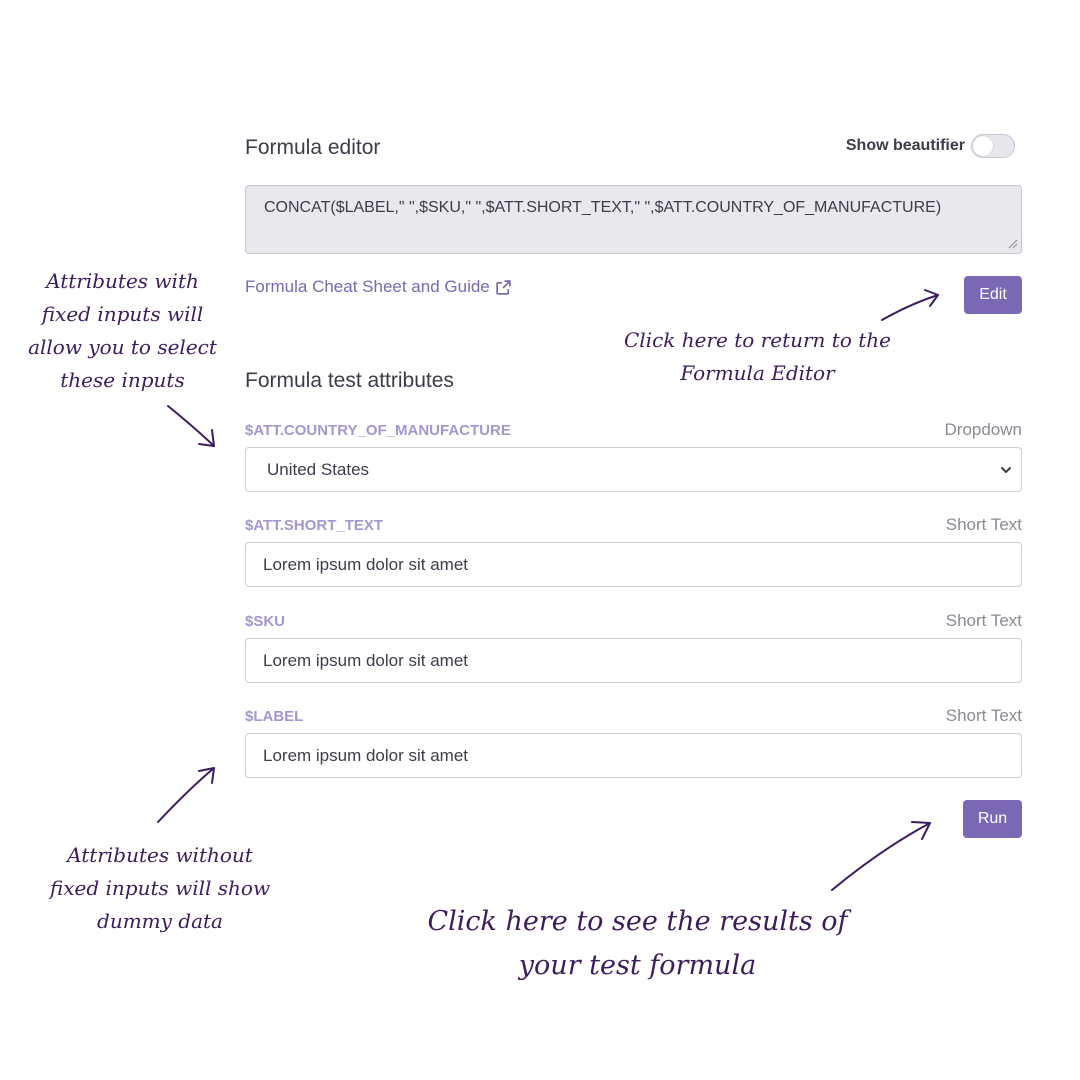  What do you see at coordinates (910, 305) in the screenshot?
I see `arrow-icon-to-edit` at bounding box center [910, 305].